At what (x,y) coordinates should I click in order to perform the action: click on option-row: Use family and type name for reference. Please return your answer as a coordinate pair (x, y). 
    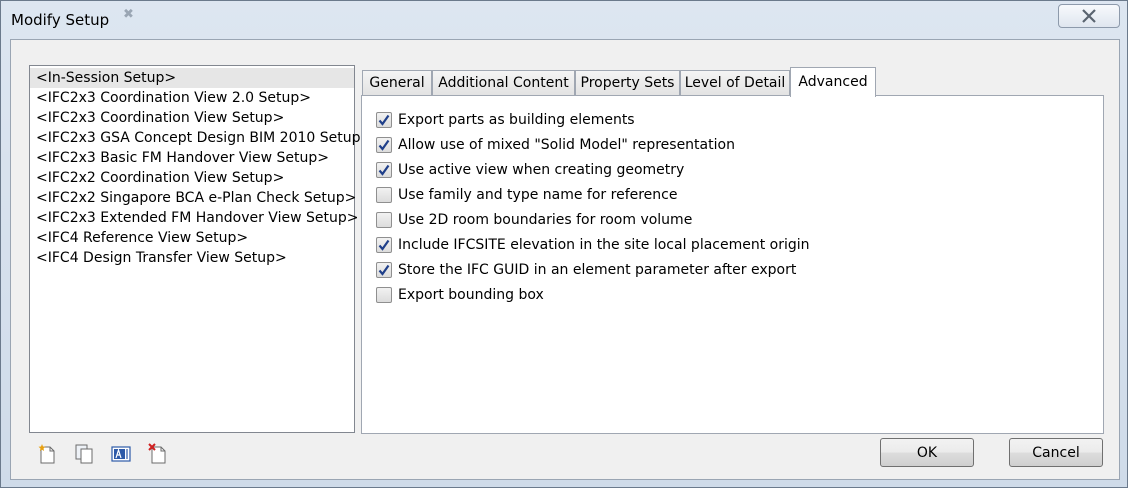
    Looking at the image, I should click on (526, 195).